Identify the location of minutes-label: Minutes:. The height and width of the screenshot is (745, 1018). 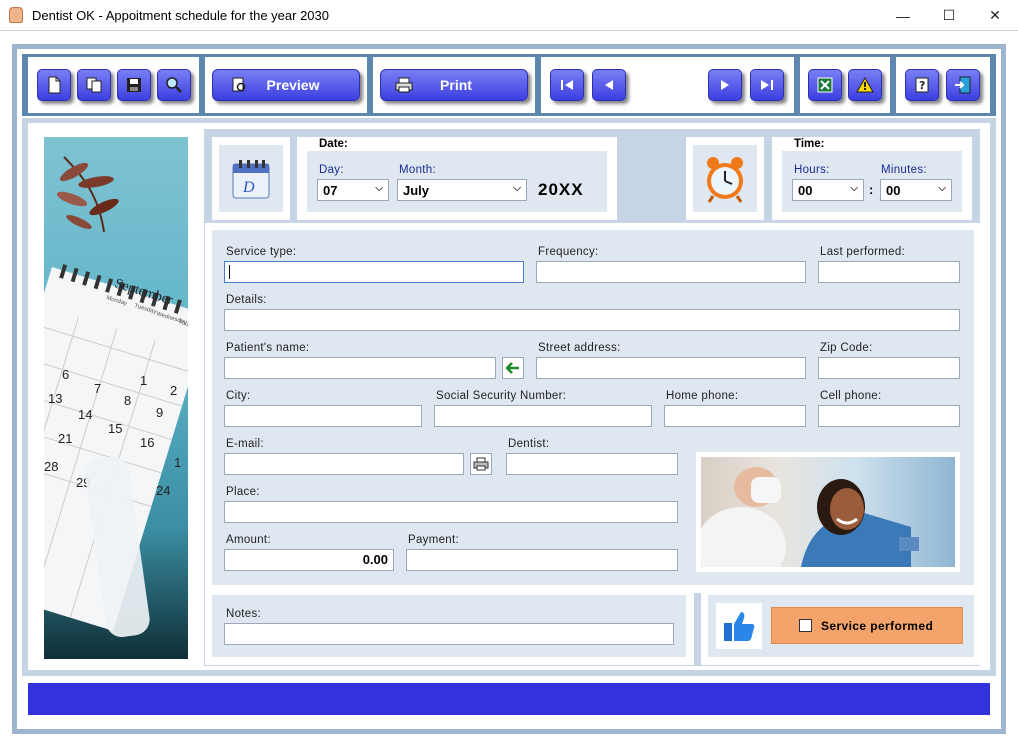
(904, 170).